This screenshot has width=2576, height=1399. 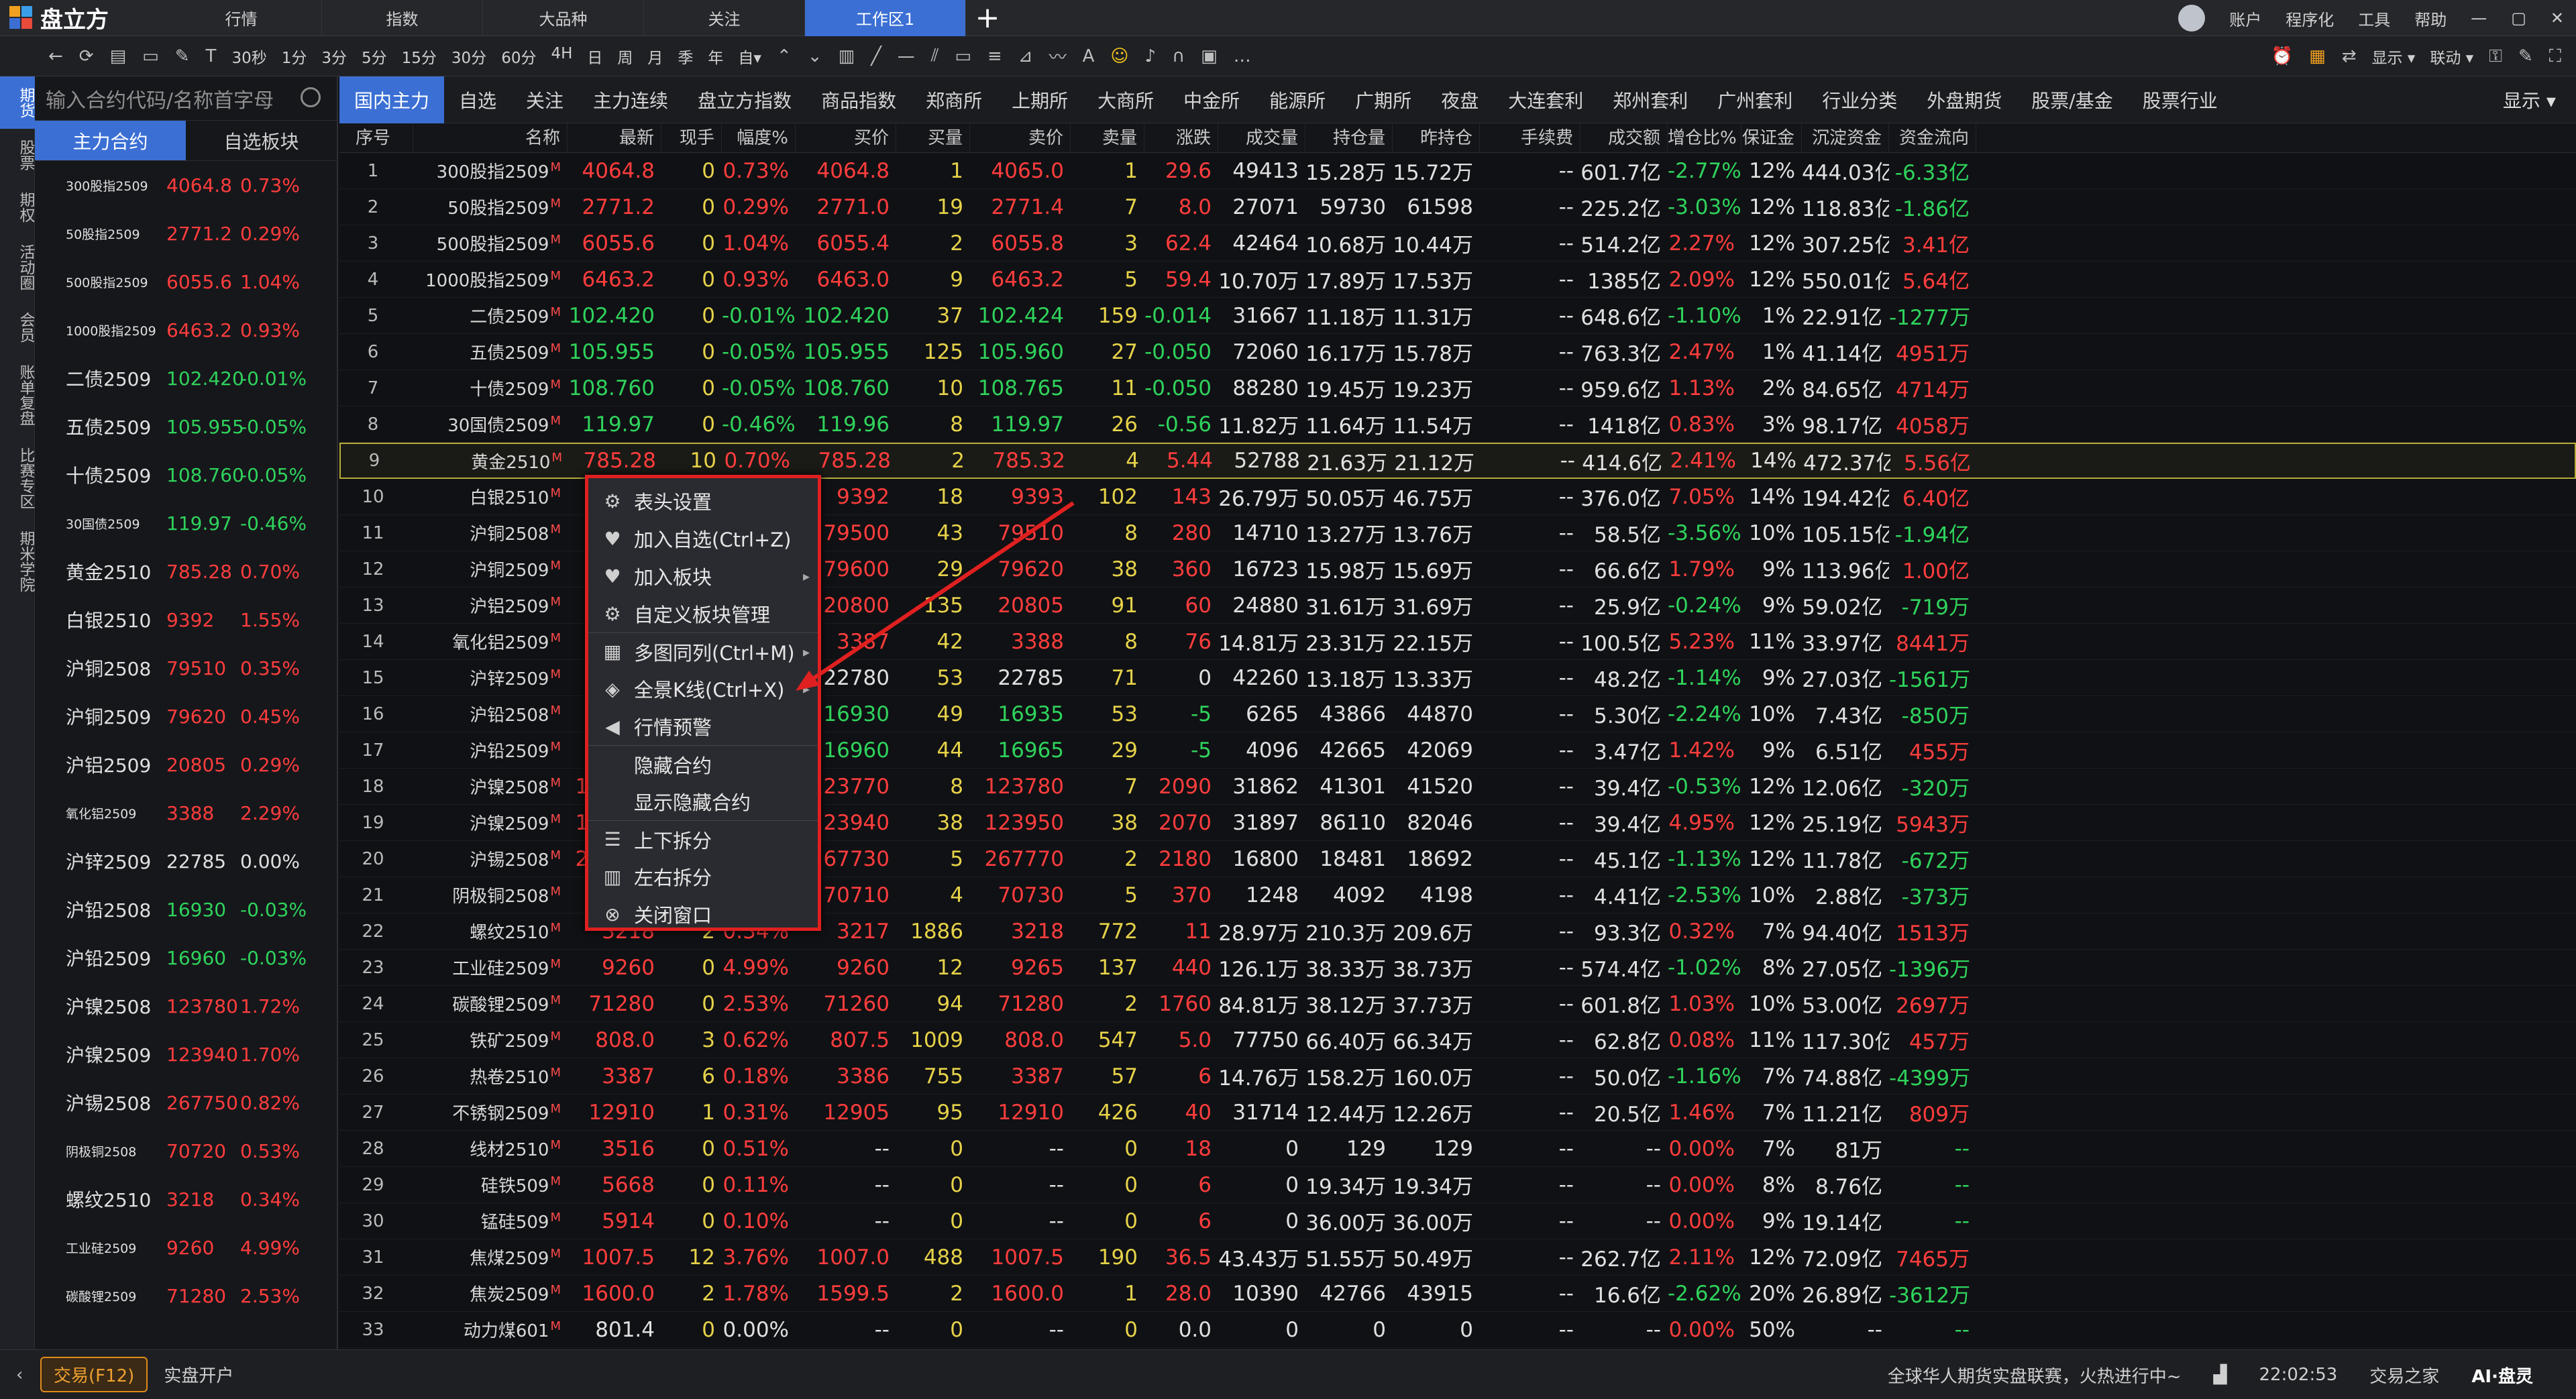 What do you see at coordinates (1436, 138) in the screenshot?
I see `column-header: 昨持仓` at bounding box center [1436, 138].